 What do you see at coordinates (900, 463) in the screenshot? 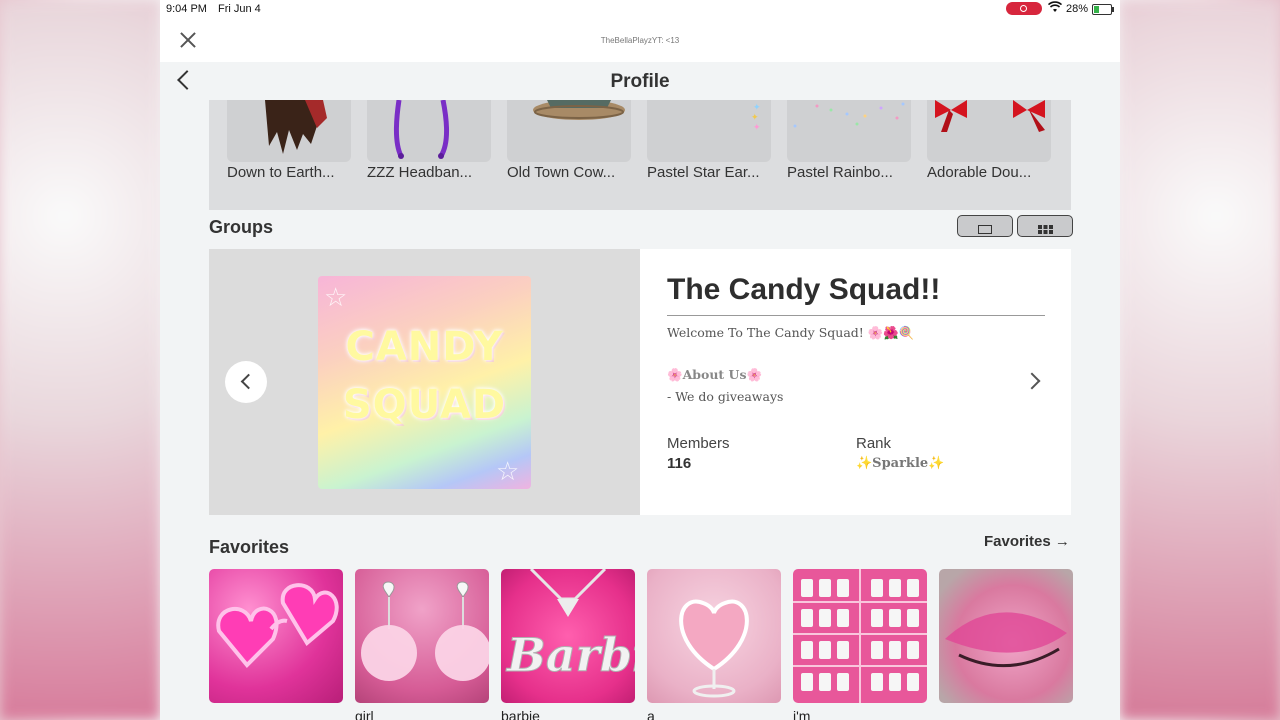
I see `rank-value: ✨Sparkle✨` at bounding box center [900, 463].